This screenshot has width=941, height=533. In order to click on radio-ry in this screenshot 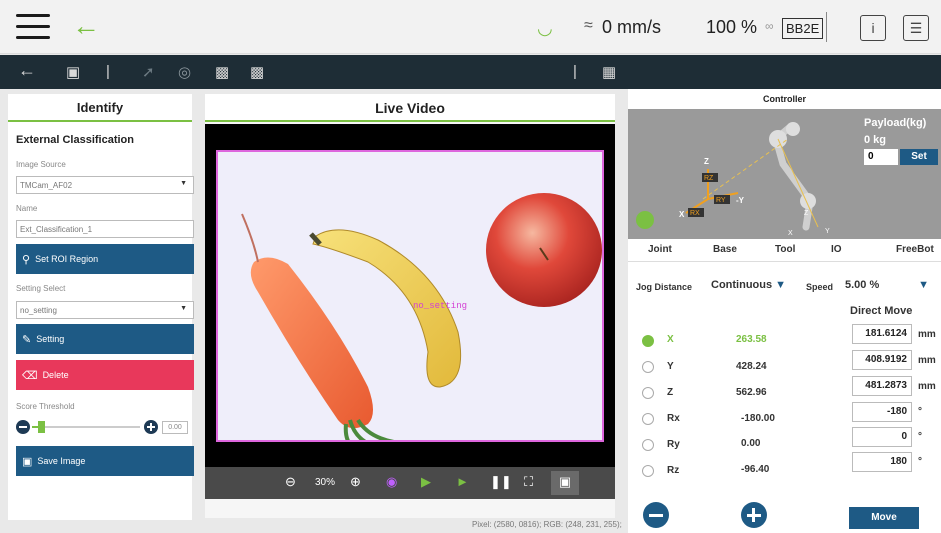, I will do `click(648, 445)`.